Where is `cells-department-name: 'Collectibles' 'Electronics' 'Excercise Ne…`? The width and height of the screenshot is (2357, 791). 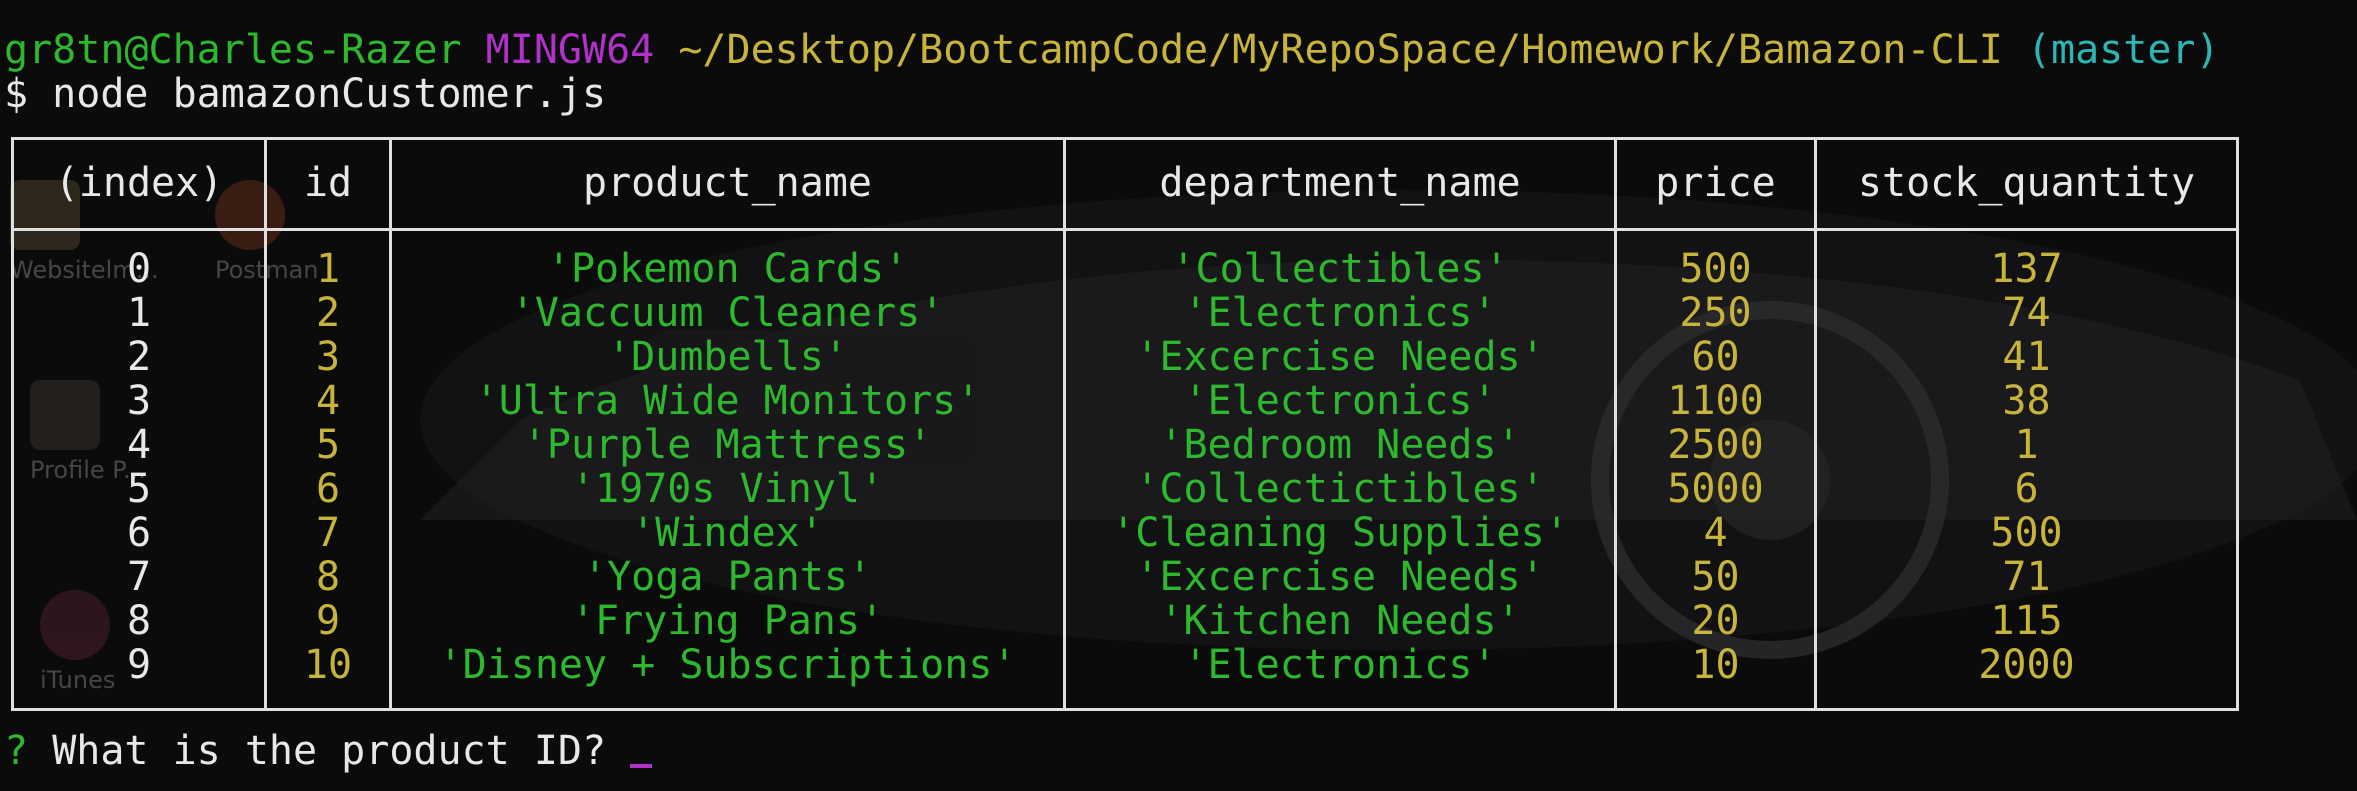
cells-department-name: 'Collectibles' 'Electronics' 'Excercise Ne… is located at coordinates (1340, 467).